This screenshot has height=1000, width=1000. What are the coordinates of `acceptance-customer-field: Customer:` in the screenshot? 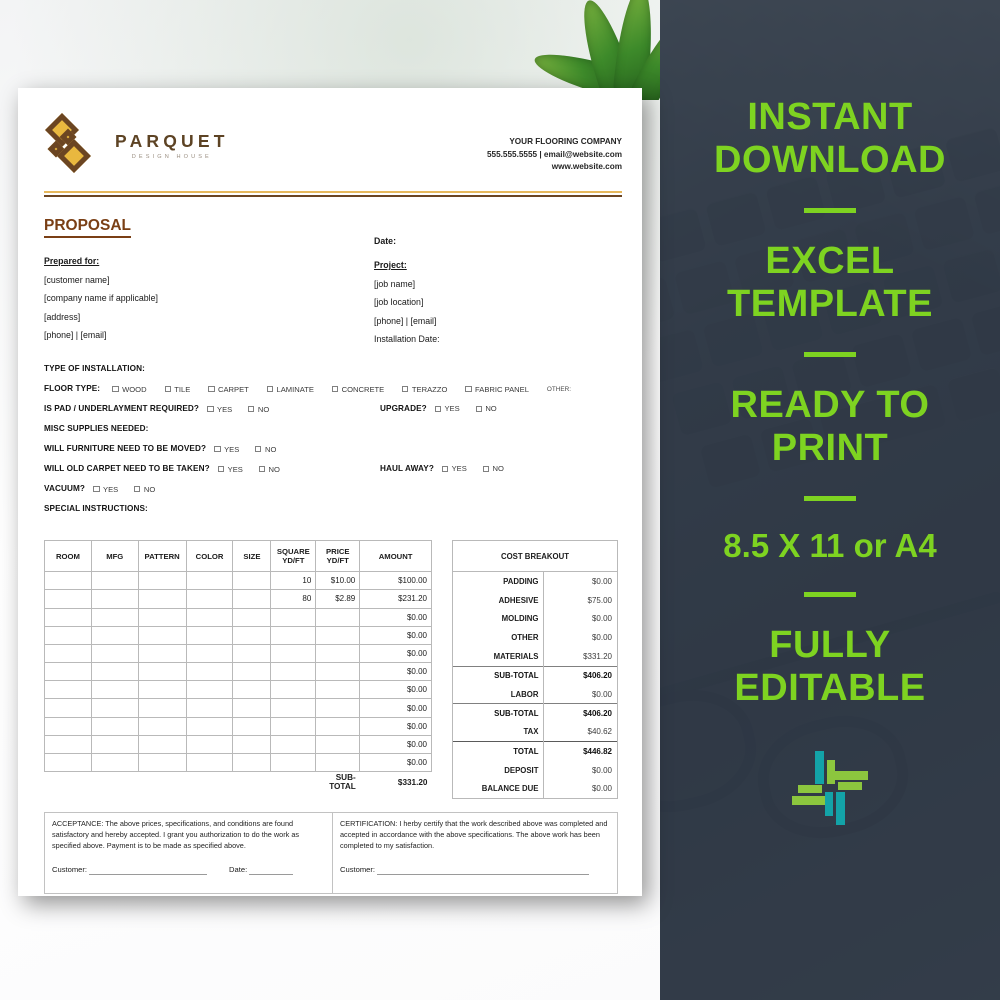 It's located at (130, 870).